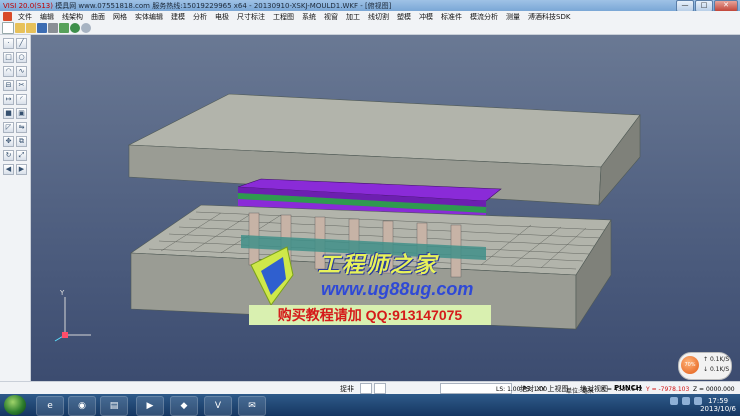 This screenshot has width=740, height=416. Describe the element at coordinates (149, 17) in the screenshot. I see `menu-solid-edit: 实体编辑` at that location.